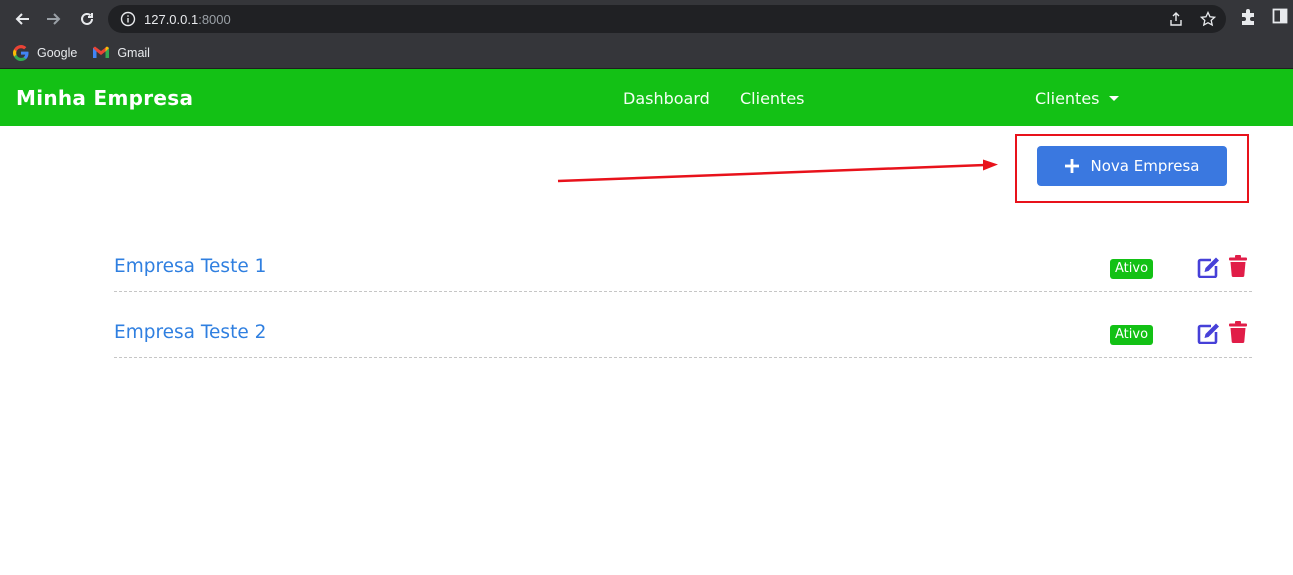 The width and height of the screenshot is (1293, 575). I want to click on plus-icon, so click(1071, 166).